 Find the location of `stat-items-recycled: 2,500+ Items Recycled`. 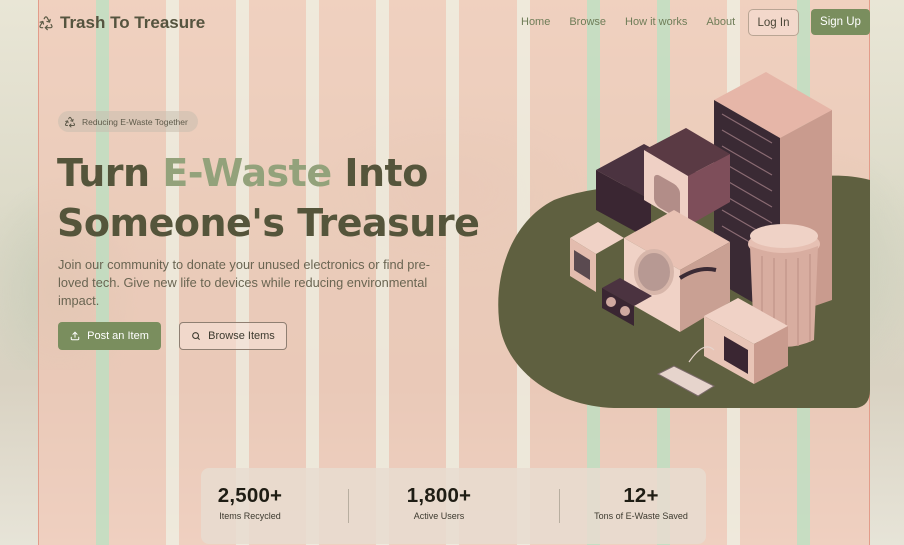

stat-items-recycled: 2,500+ Items Recycled is located at coordinates (250, 502).